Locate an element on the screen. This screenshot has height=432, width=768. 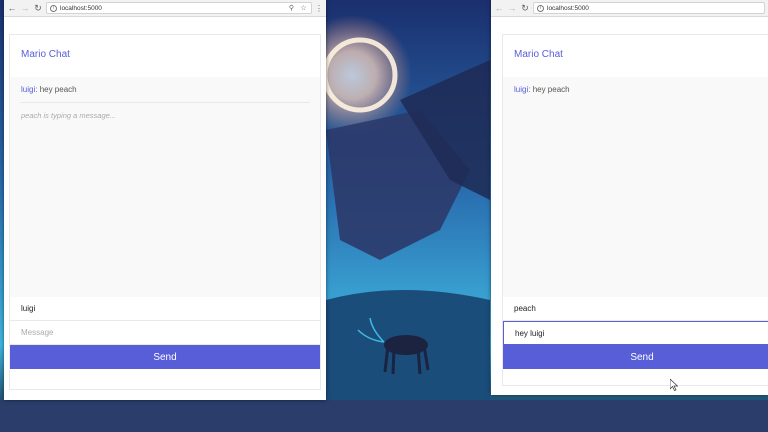
zoom-icon: ⚲ is located at coordinates (291, 8).